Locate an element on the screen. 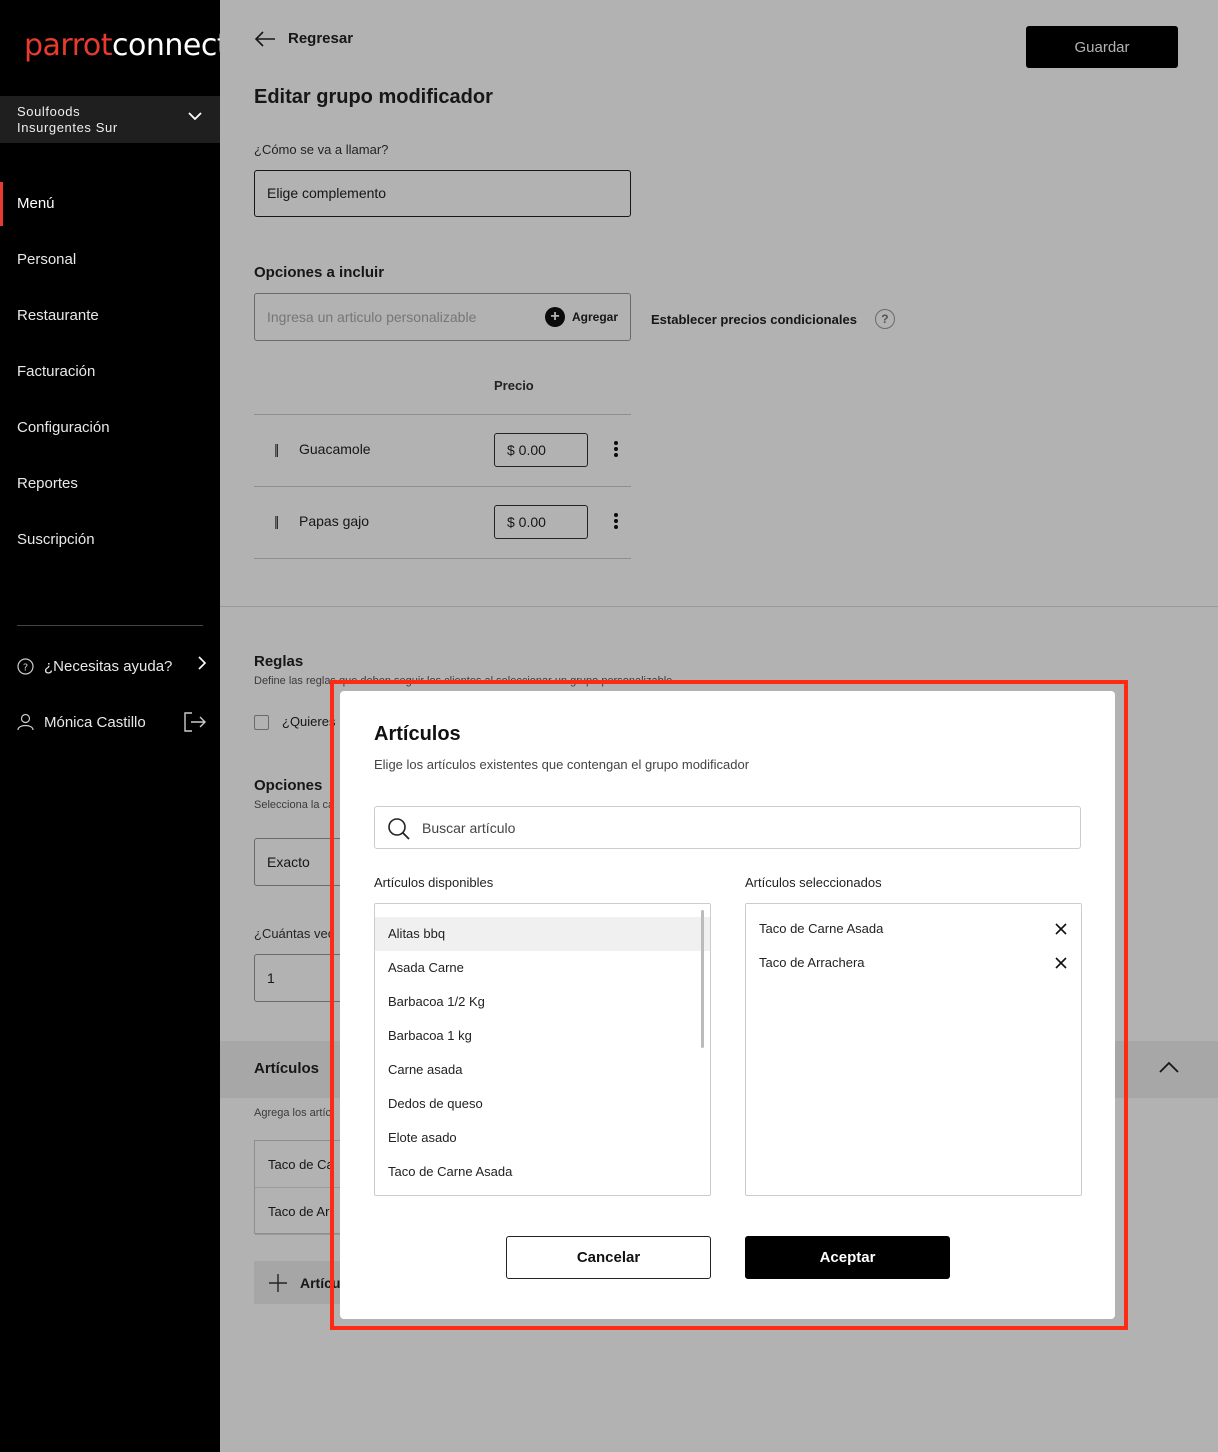  nav-item-suscripcion: Suscripción is located at coordinates (110, 540).